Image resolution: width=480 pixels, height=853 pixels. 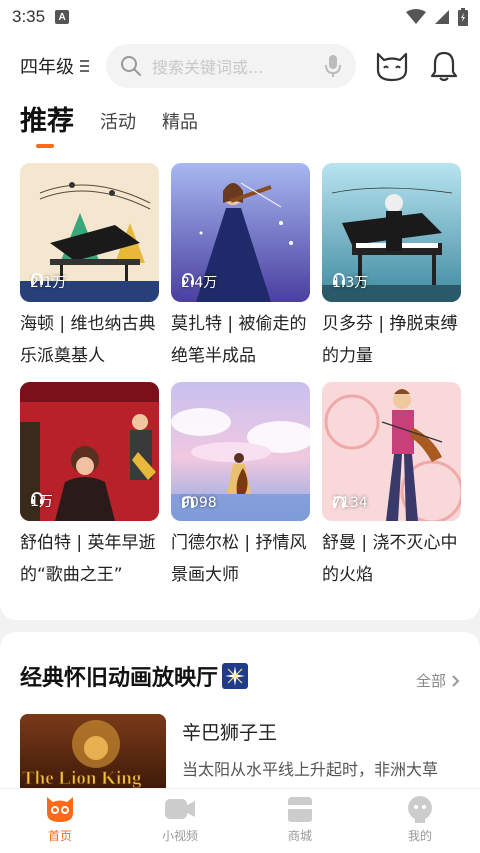 I want to click on grade-selector: 四年级, so click(x=54, y=66).